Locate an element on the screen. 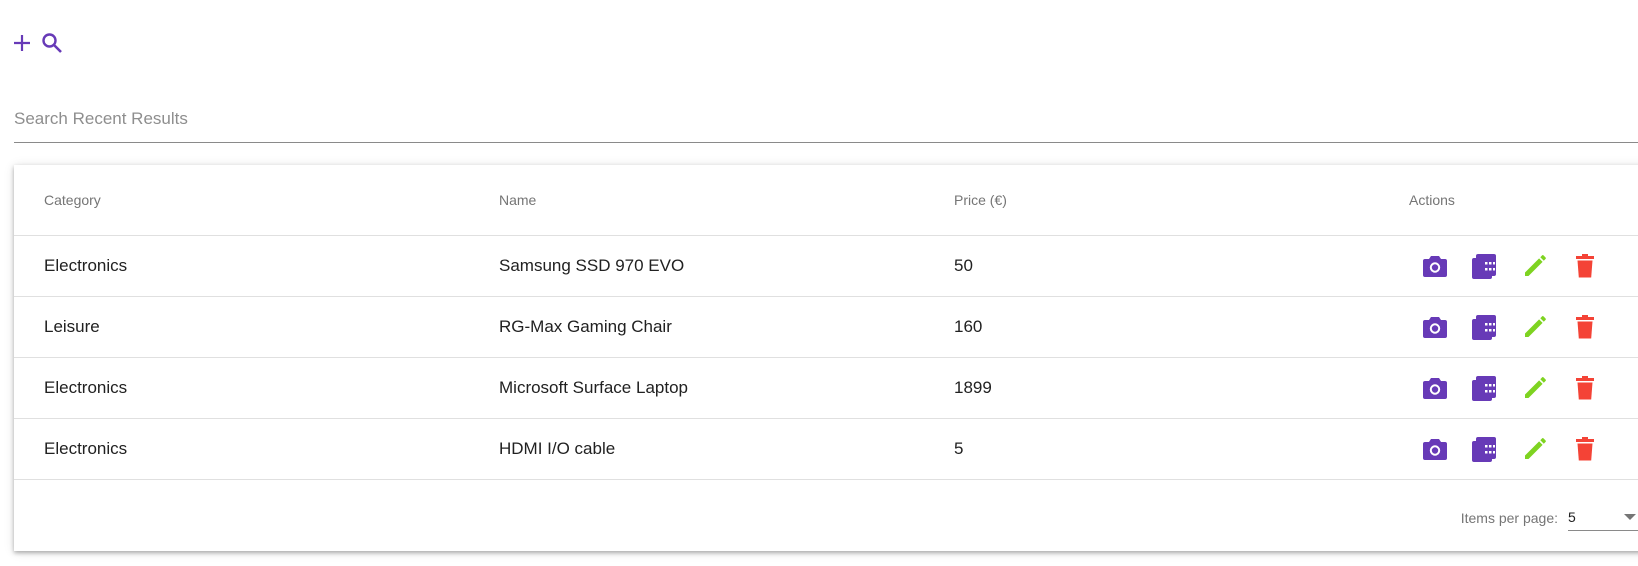 This screenshot has height=566, width=1638. cell-price: 50 is located at coordinates (1181, 266).